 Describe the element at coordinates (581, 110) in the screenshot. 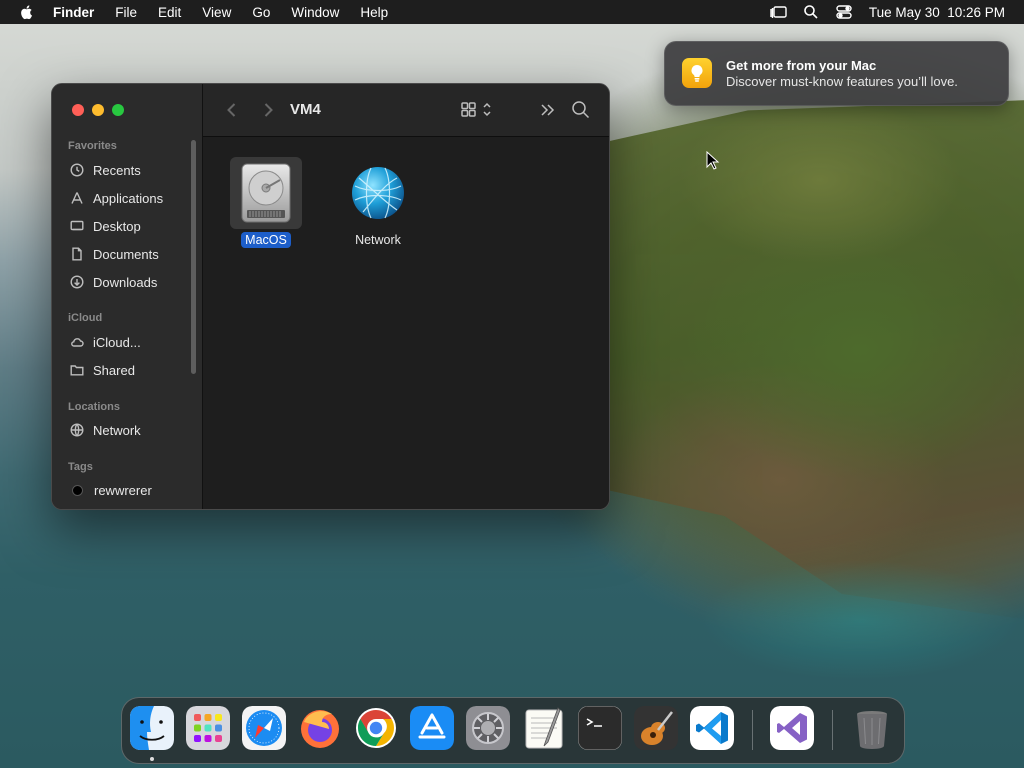

I see `search-icon` at that location.